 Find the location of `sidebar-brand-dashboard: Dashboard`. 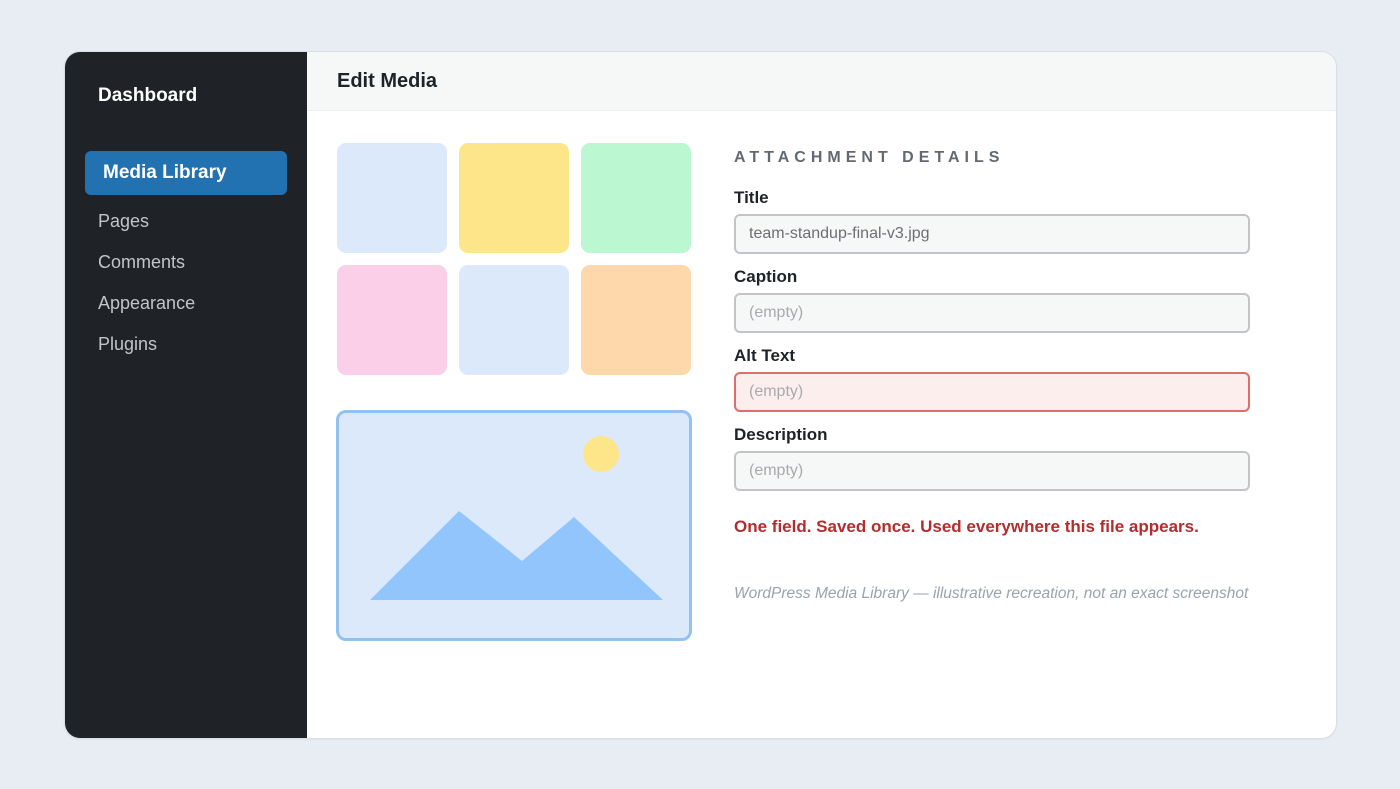

sidebar-brand-dashboard: Dashboard is located at coordinates (147, 96).